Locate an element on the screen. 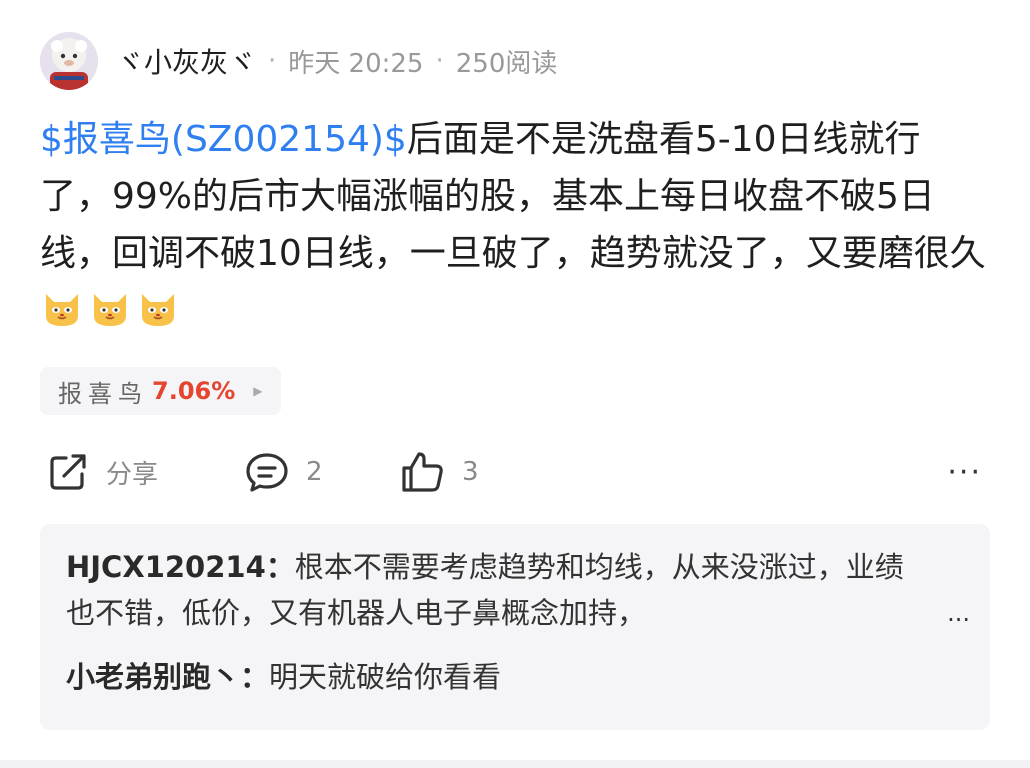  share-button: 分享 is located at coordinates (102, 472).